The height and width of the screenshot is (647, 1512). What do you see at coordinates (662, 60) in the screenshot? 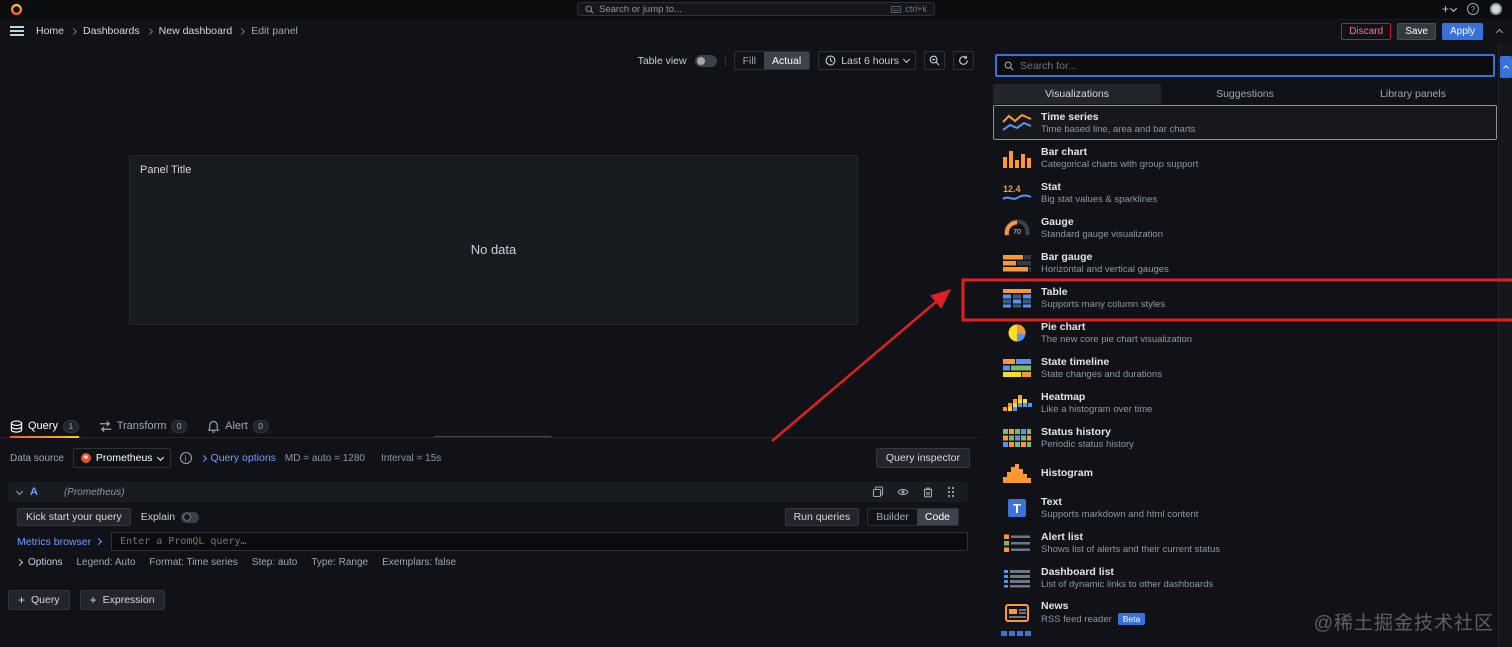
I see `table-view-label: Table view` at bounding box center [662, 60].